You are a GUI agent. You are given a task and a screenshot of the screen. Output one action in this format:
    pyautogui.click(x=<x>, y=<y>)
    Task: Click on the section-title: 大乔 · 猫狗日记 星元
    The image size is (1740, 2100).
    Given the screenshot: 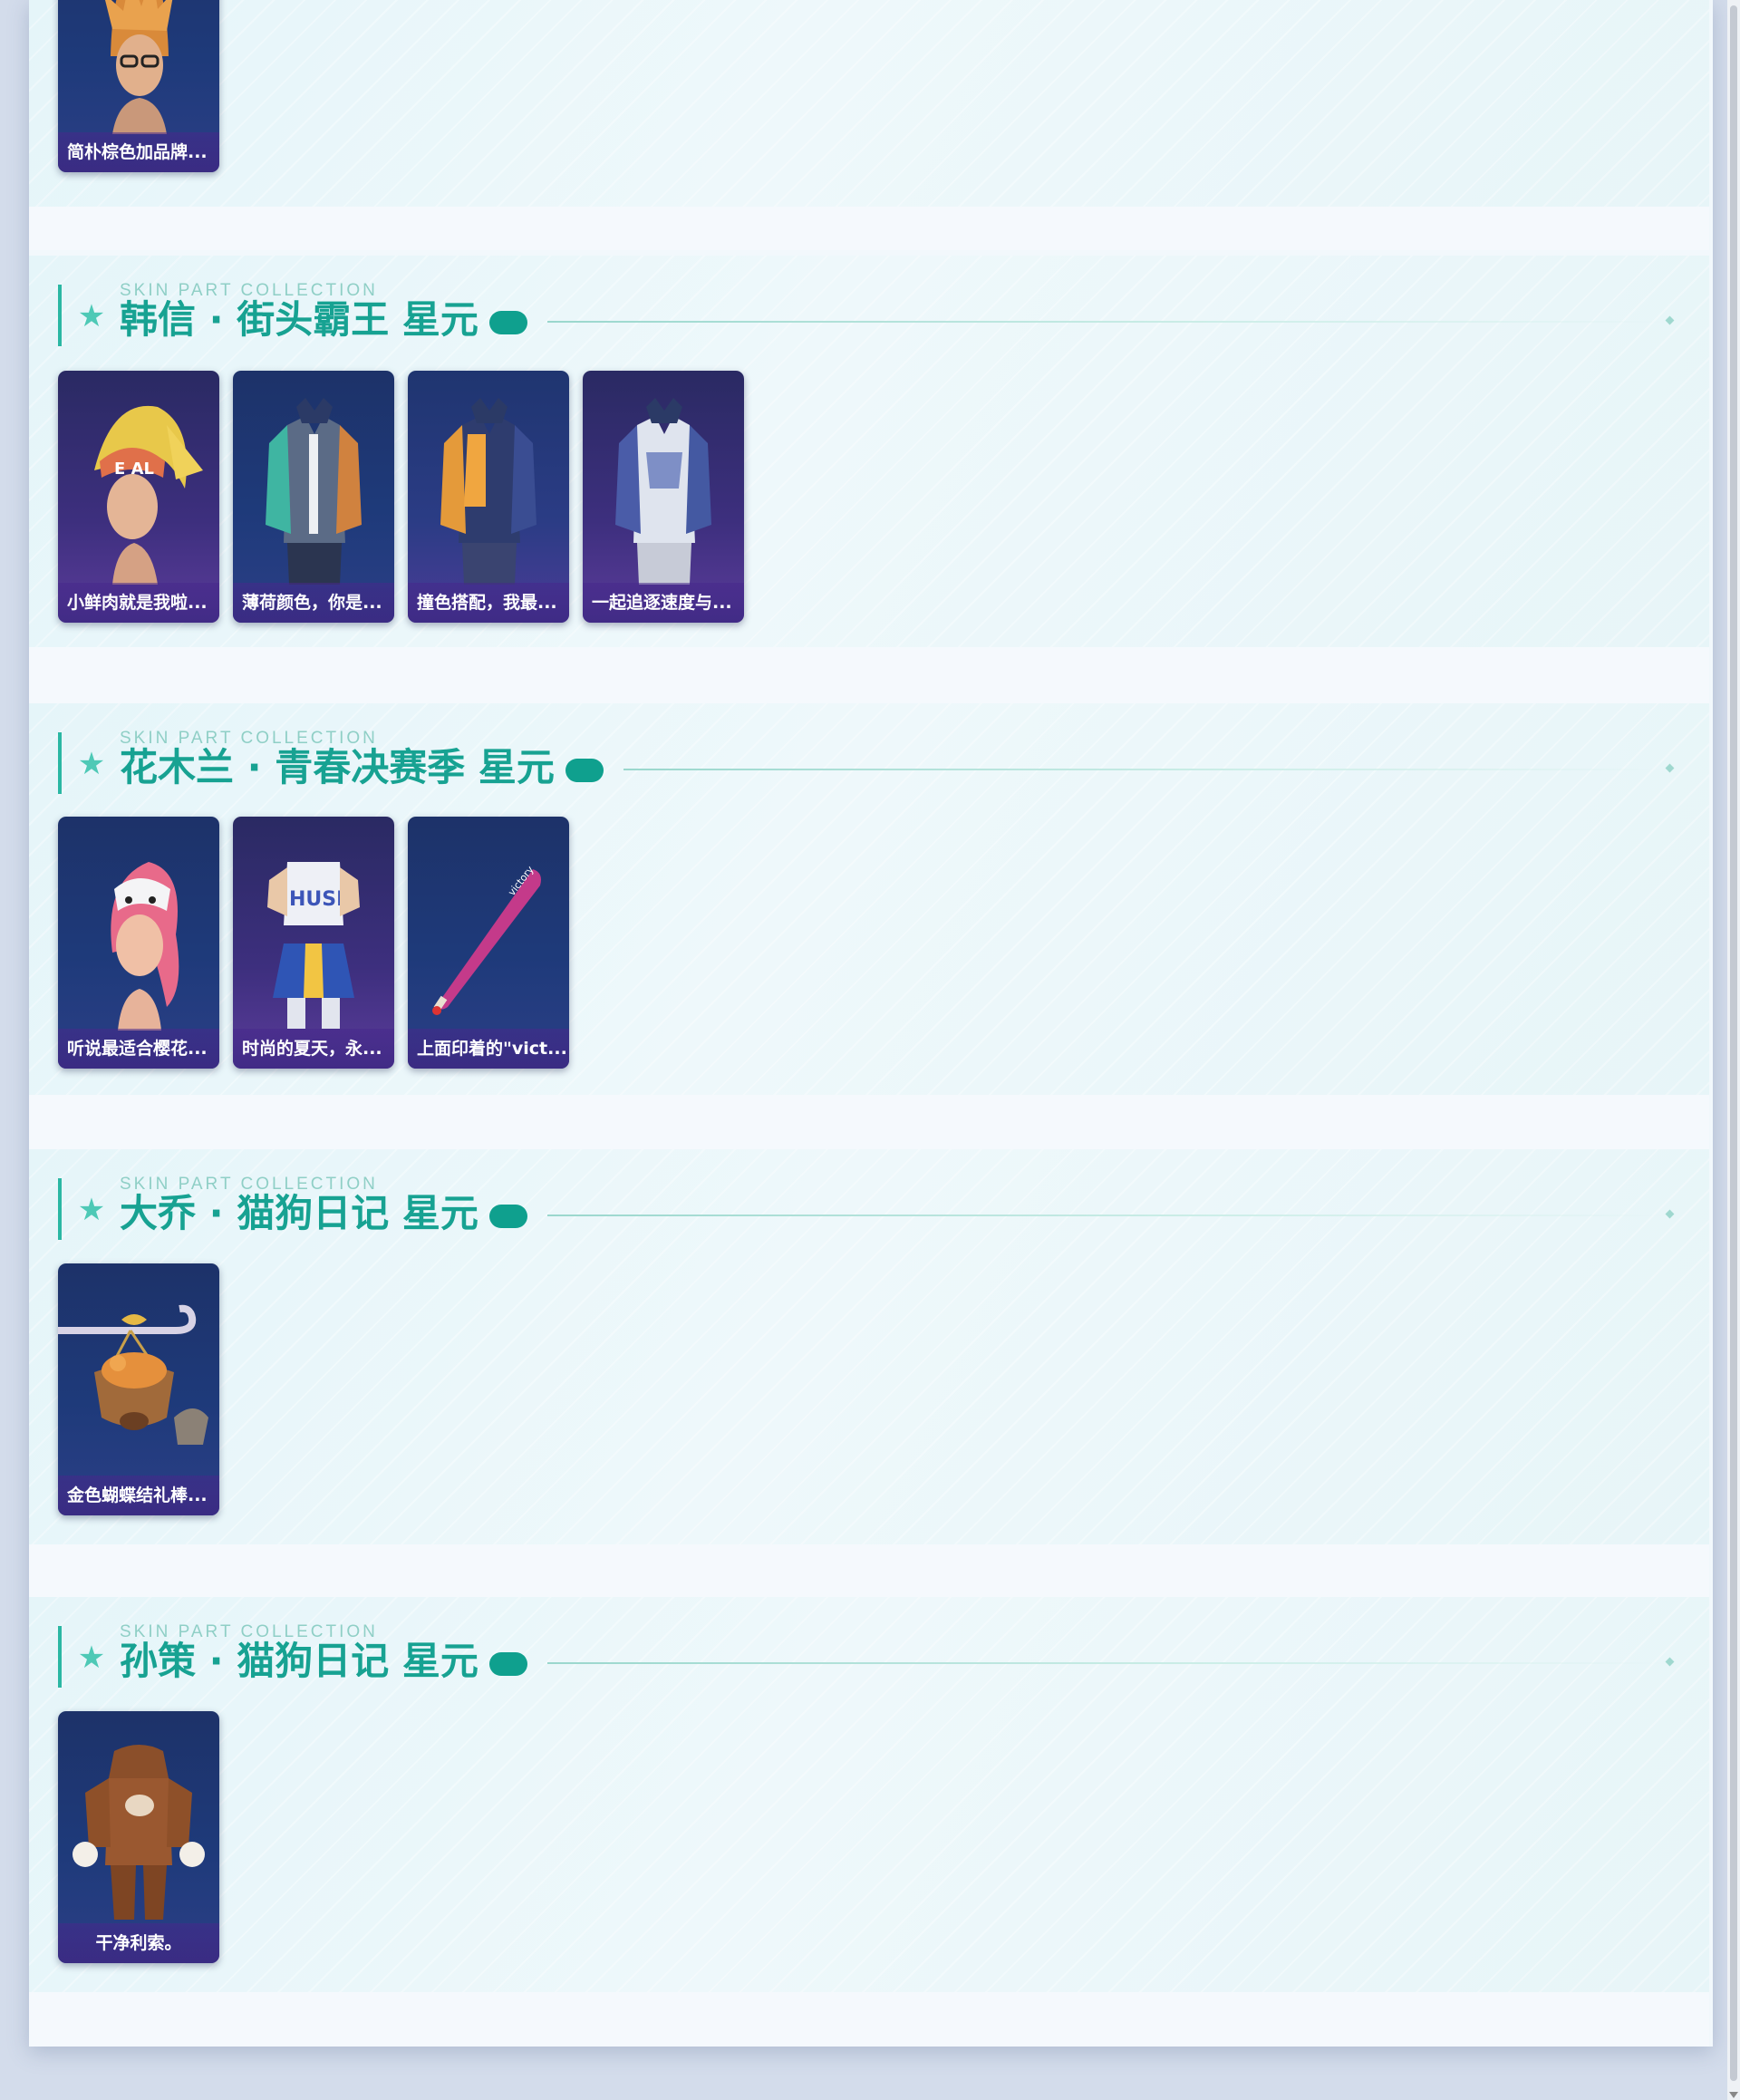 What is the action you would take?
    pyautogui.click(x=299, y=1213)
    